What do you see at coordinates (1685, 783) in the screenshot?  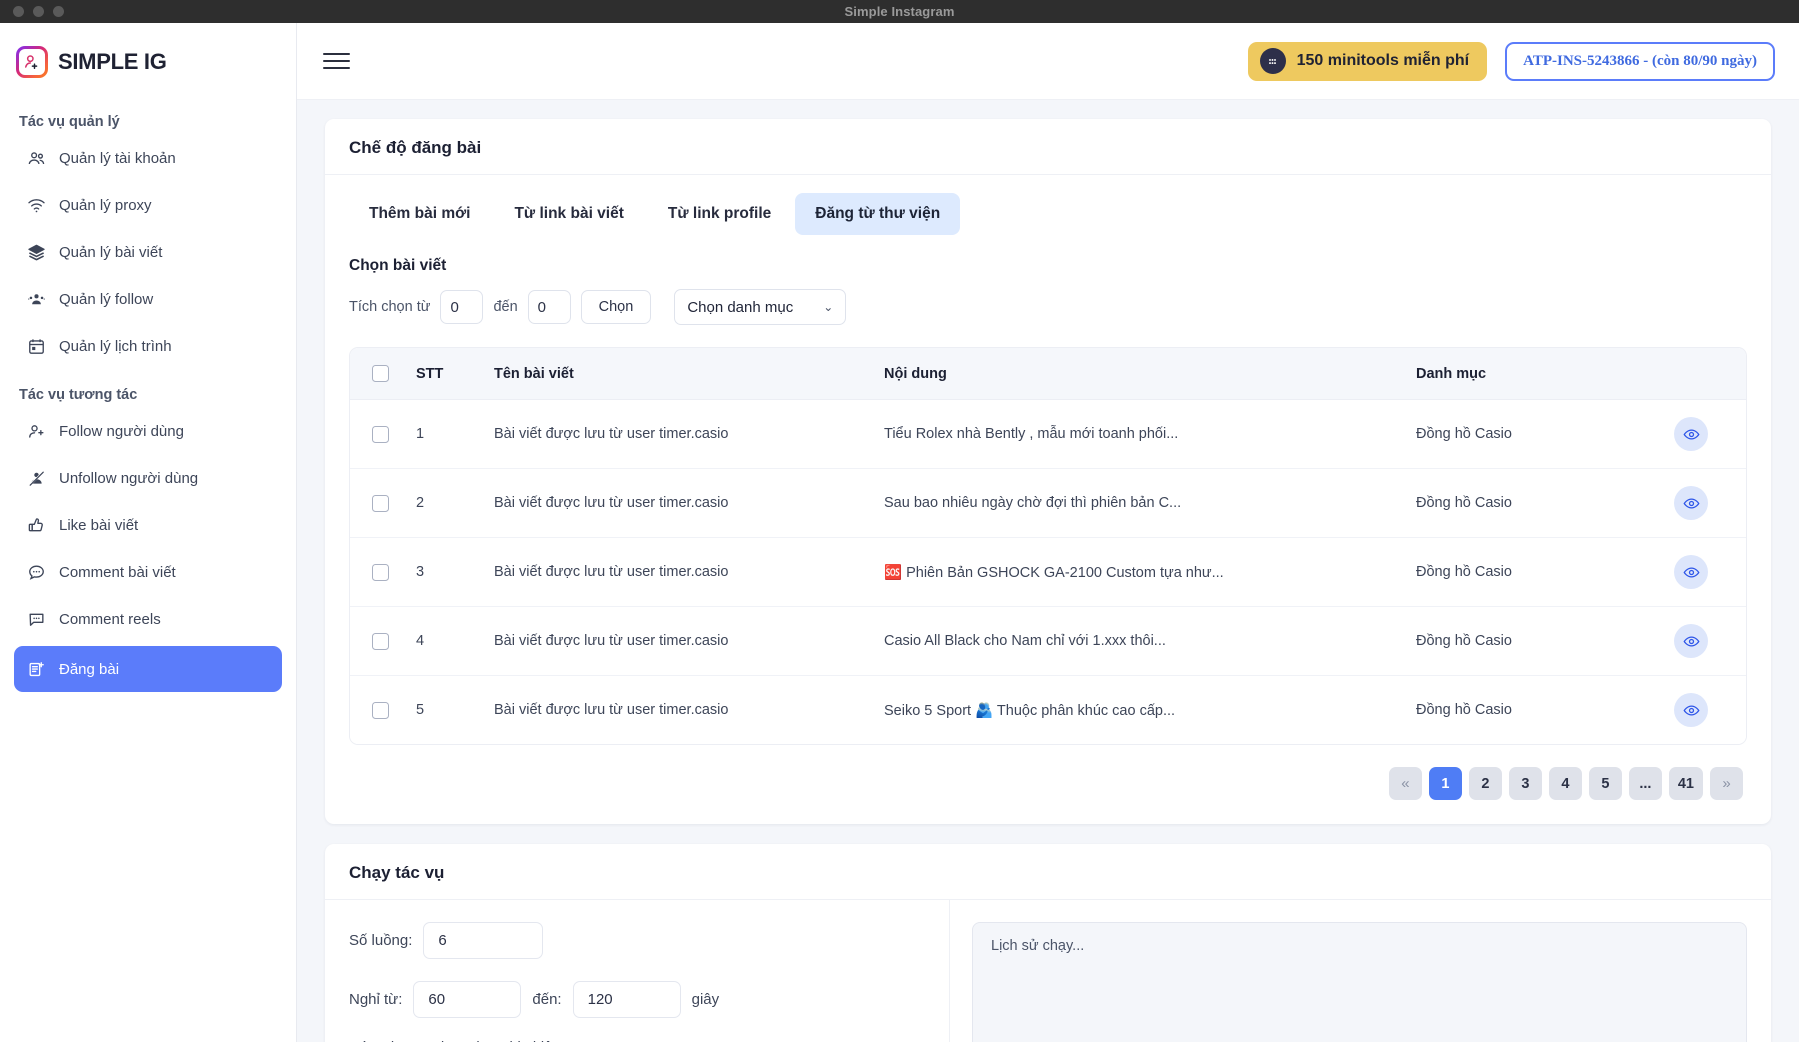 I see `pagination-page-41: 41` at bounding box center [1685, 783].